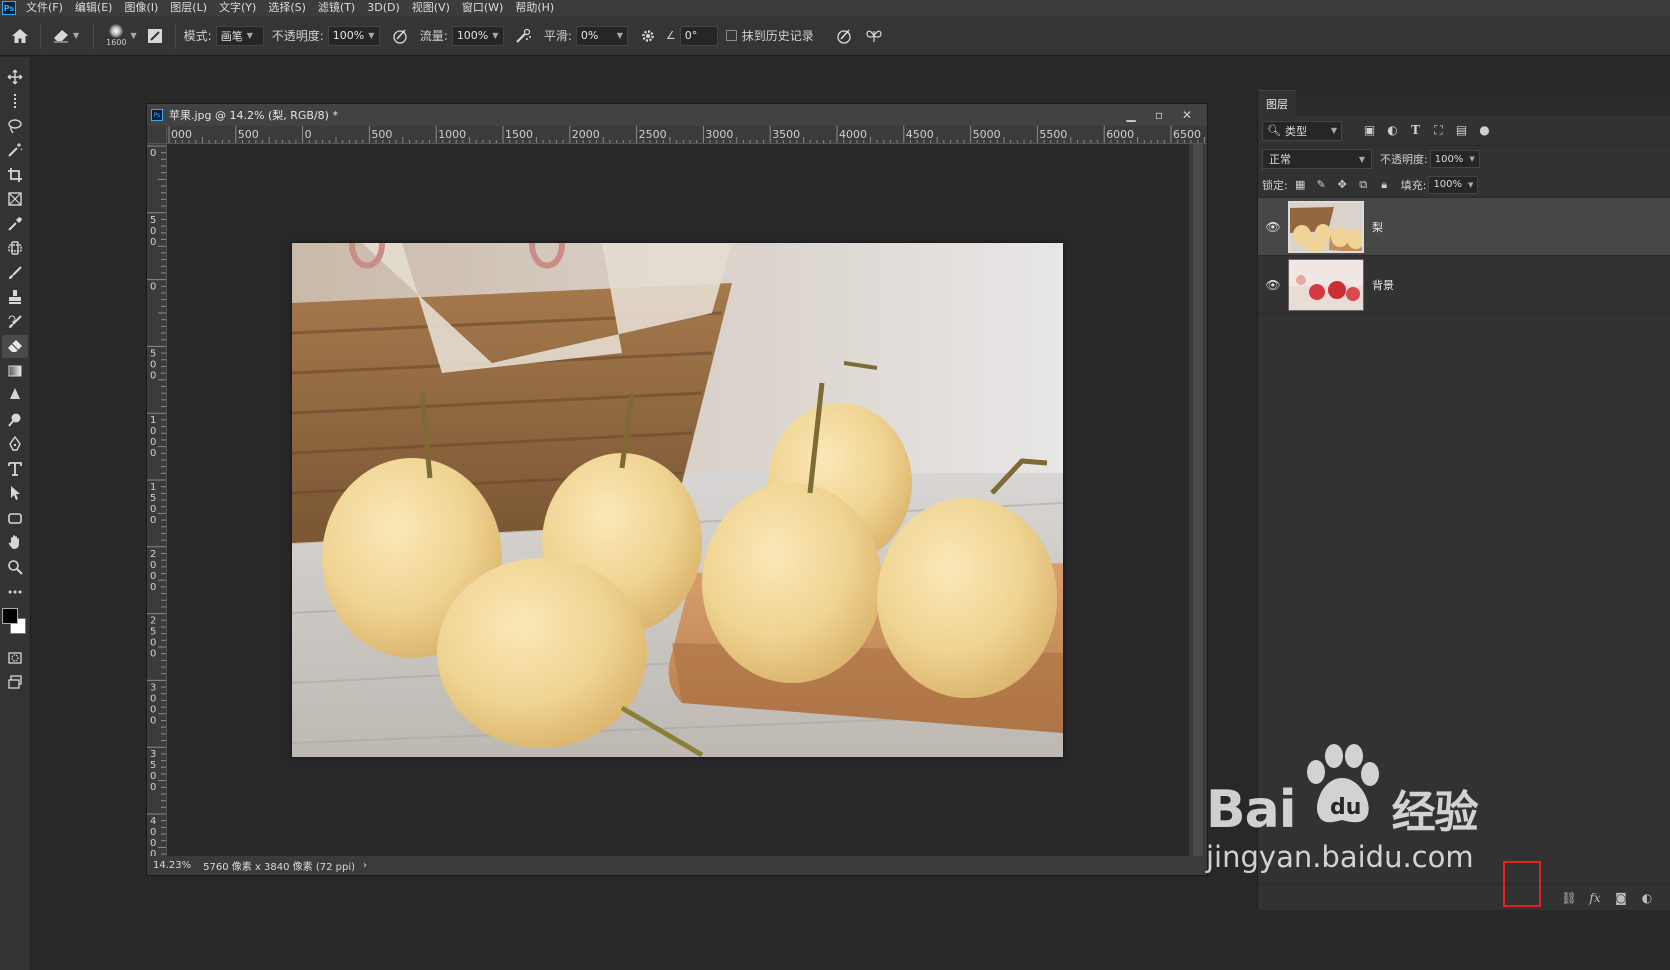 Image resolution: width=1670 pixels, height=970 pixels. I want to click on menu-layer: 图层(L), so click(188, 8).